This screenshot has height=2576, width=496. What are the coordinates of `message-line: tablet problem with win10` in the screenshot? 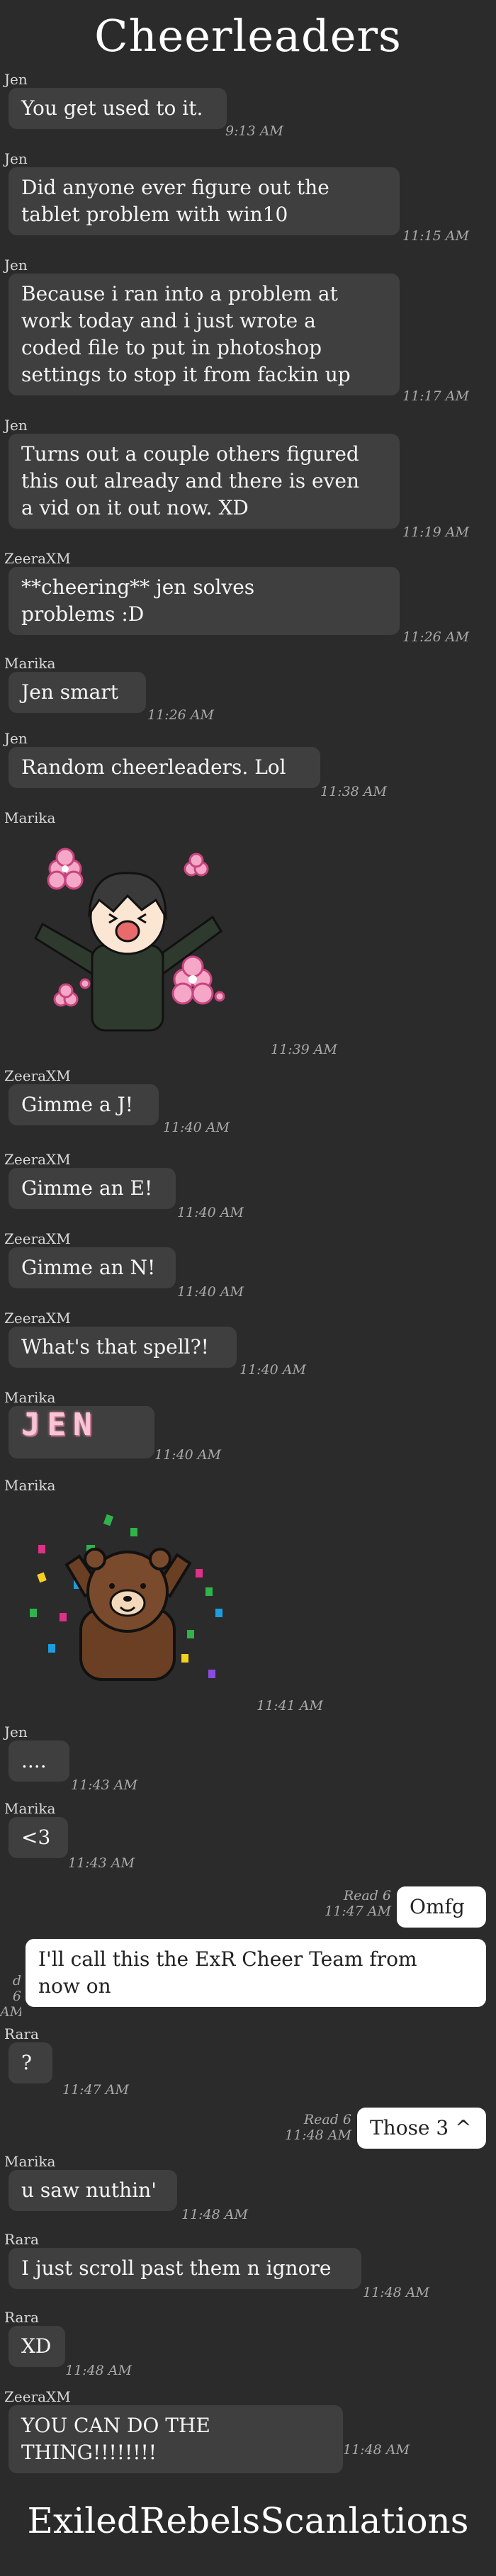 It's located at (154, 215).